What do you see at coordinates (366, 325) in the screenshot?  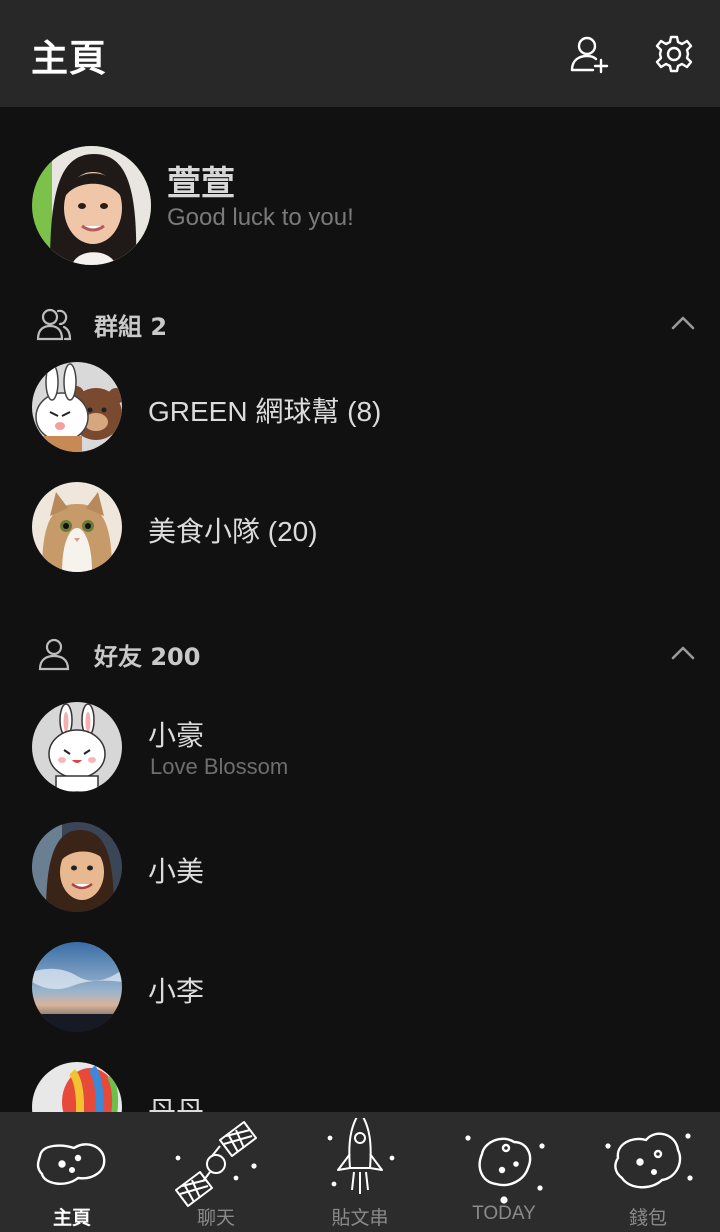 I see `groups-section-header: 群組 2` at bounding box center [366, 325].